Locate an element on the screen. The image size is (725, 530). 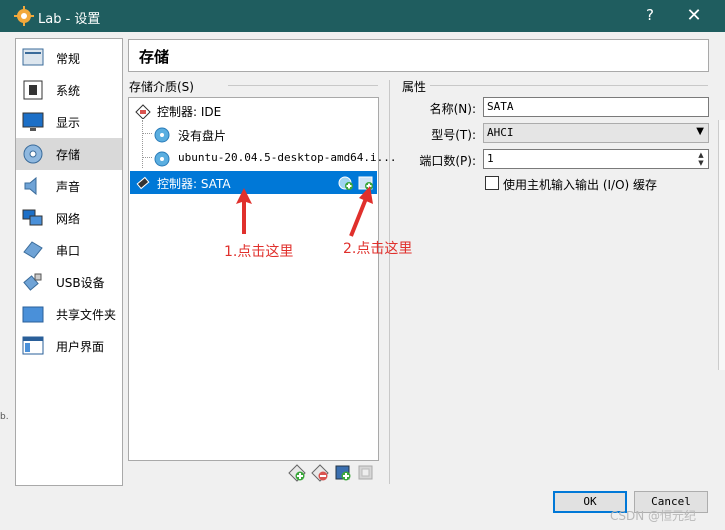
storage-disk-icon is located at coordinates (33, 154).